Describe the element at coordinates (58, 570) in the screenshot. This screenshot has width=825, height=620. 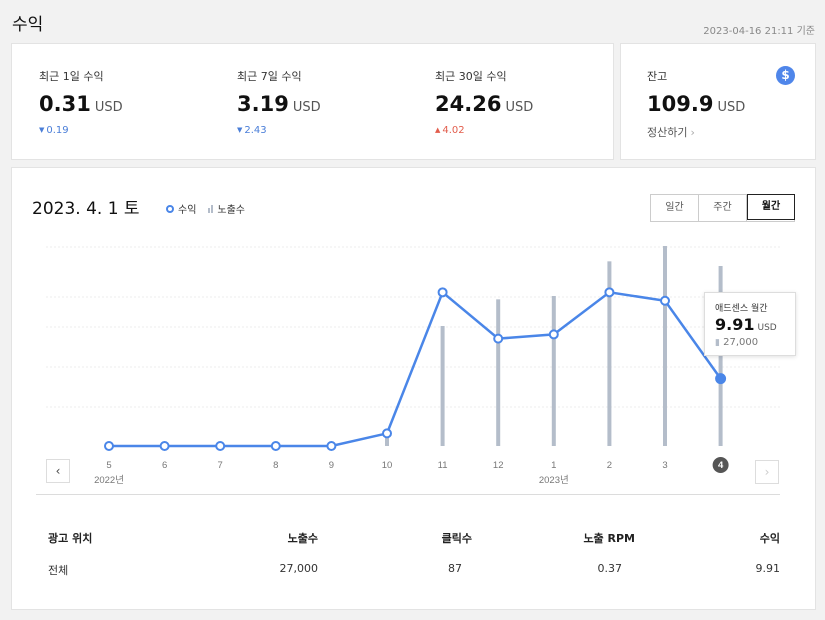
I see `cell-placement: 전체` at that location.